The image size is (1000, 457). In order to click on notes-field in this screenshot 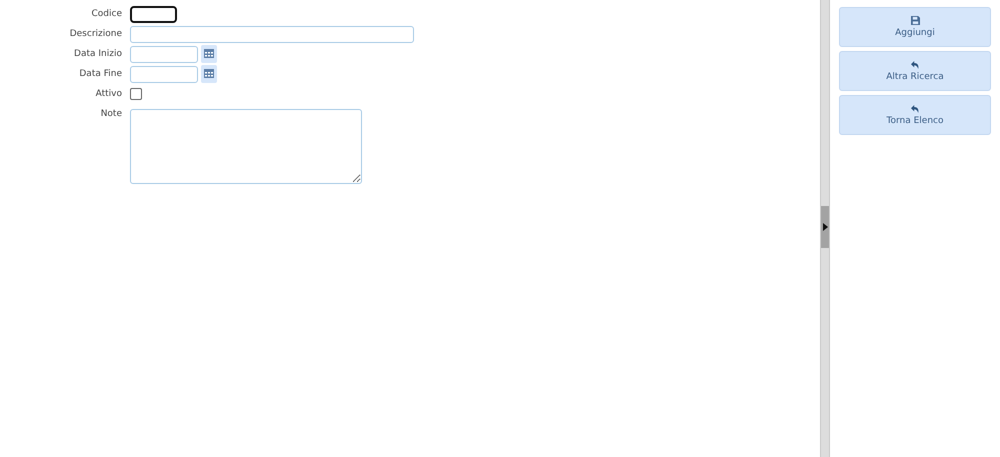, I will do `click(246, 146)`.